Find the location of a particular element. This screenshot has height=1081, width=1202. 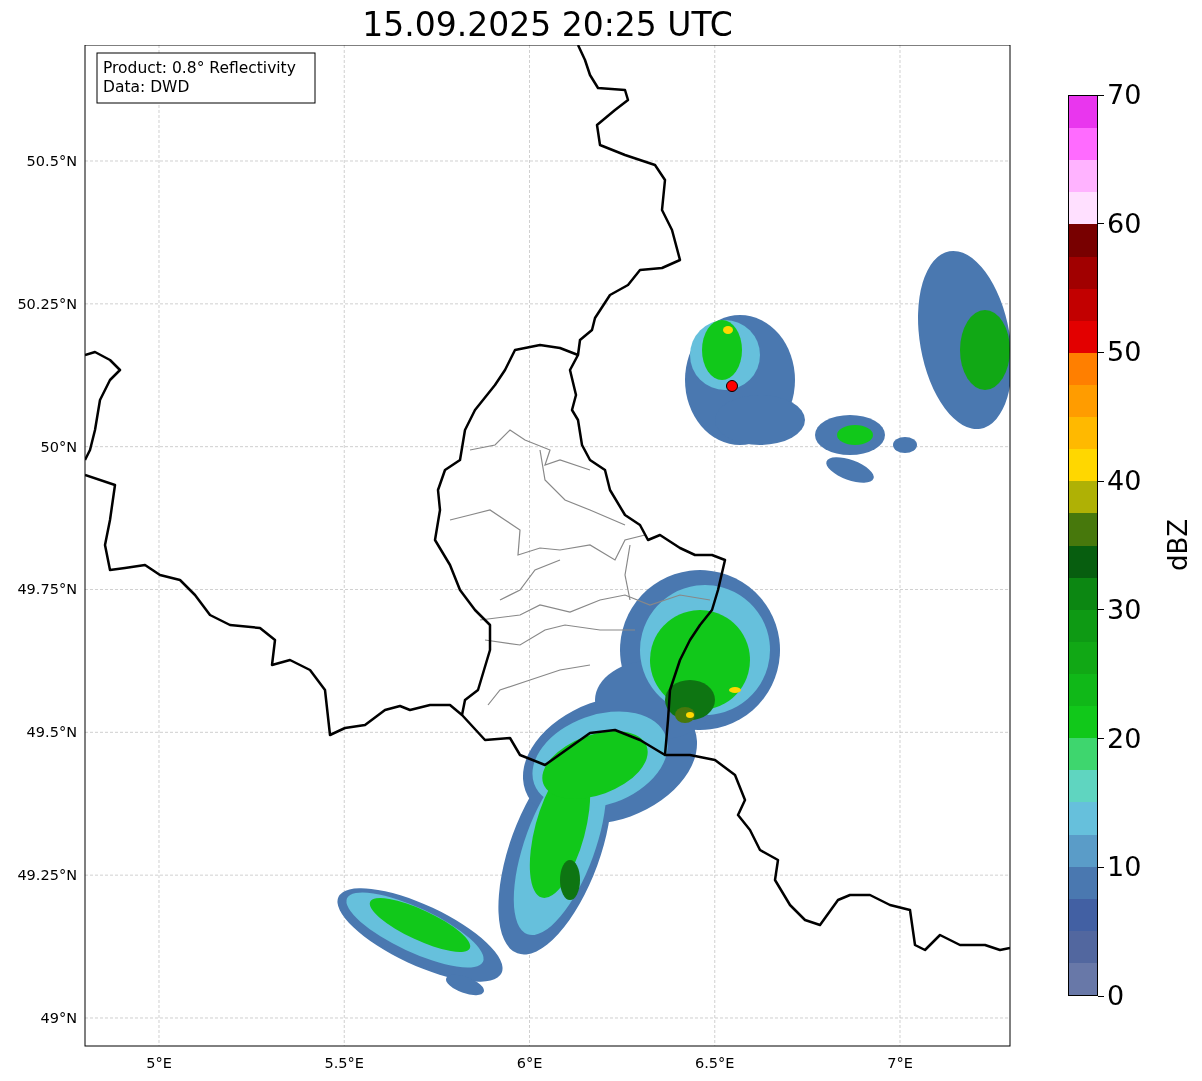

info-text: Data: DWD is located at coordinates (146, 87).